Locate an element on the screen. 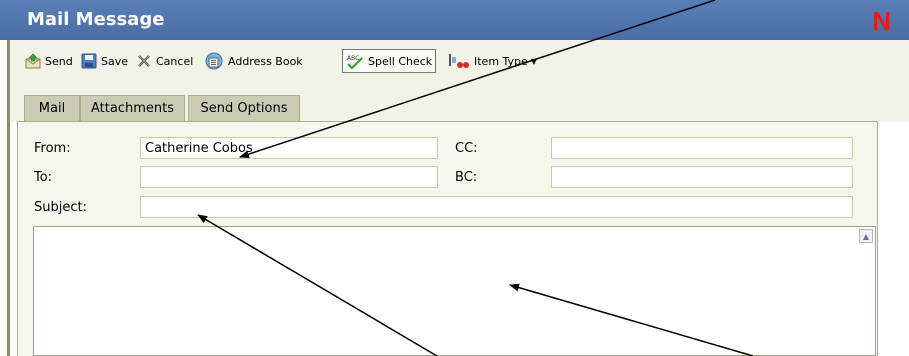 This screenshot has width=909, height=356. title-bar: Mail Message N is located at coordinates (454, 20).